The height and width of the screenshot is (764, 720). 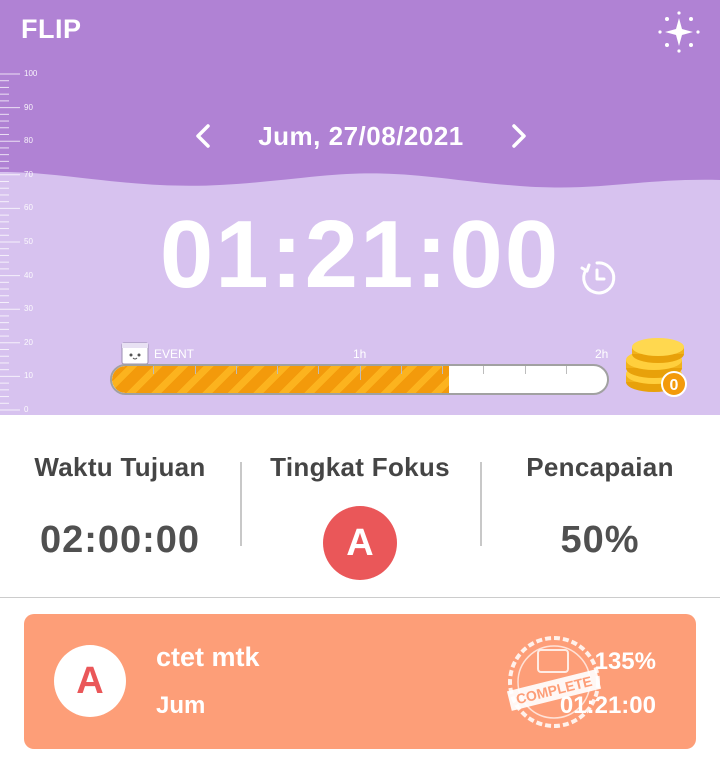 I want to click on previous-day-button, so click(x=203, y=136).